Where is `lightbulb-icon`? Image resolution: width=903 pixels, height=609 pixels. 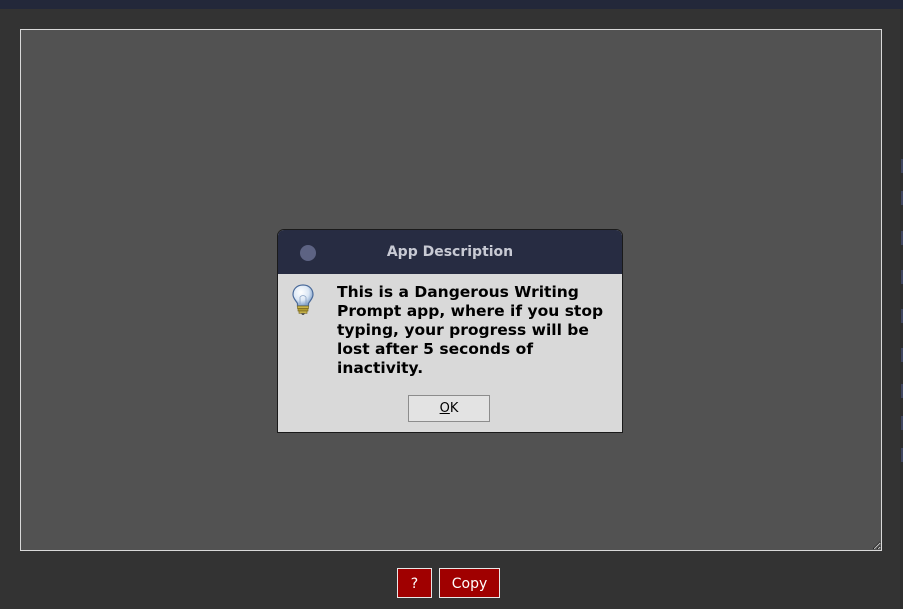 lightbulb-icon is located at coordinates (303, 299).